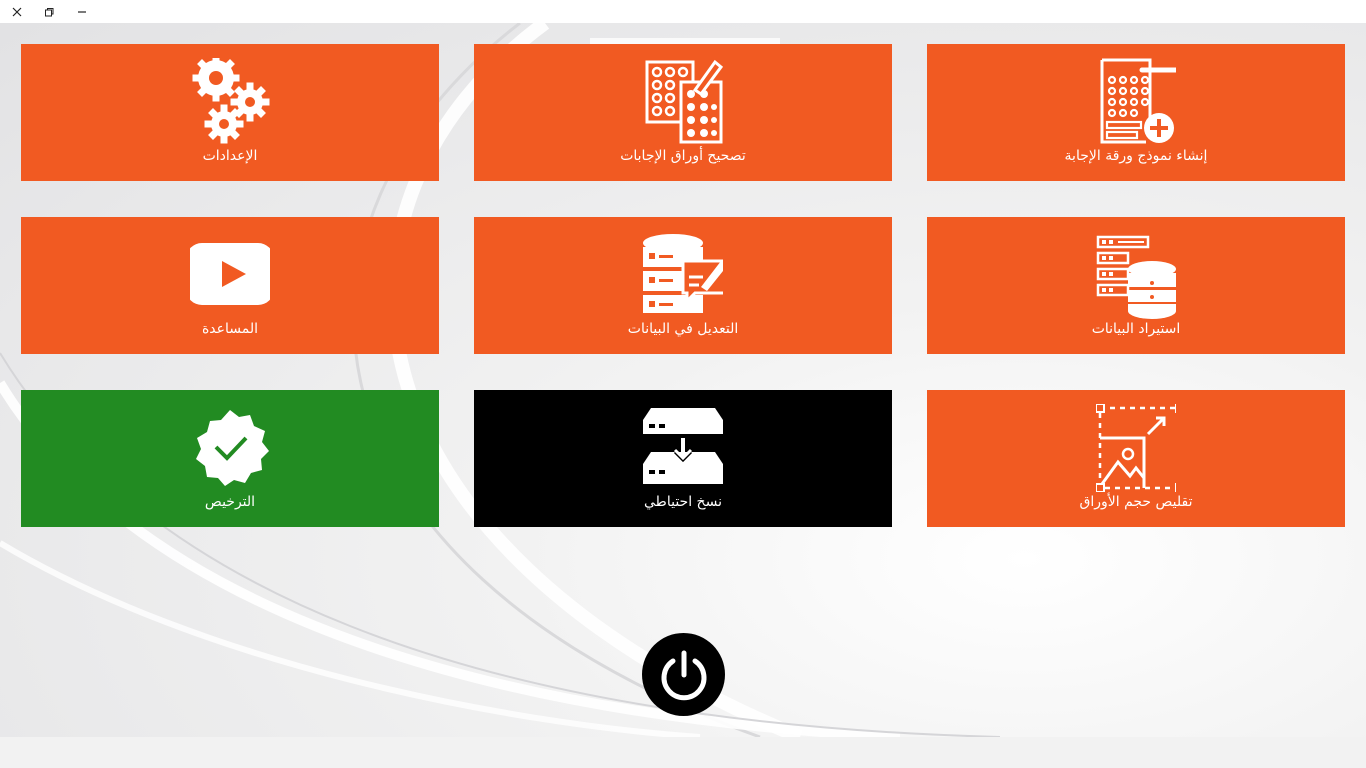 The image size is (1366, 768). Describe the element at coordinates (230, 448) in the screenshot. I see `verified-badge-icon` at that location.